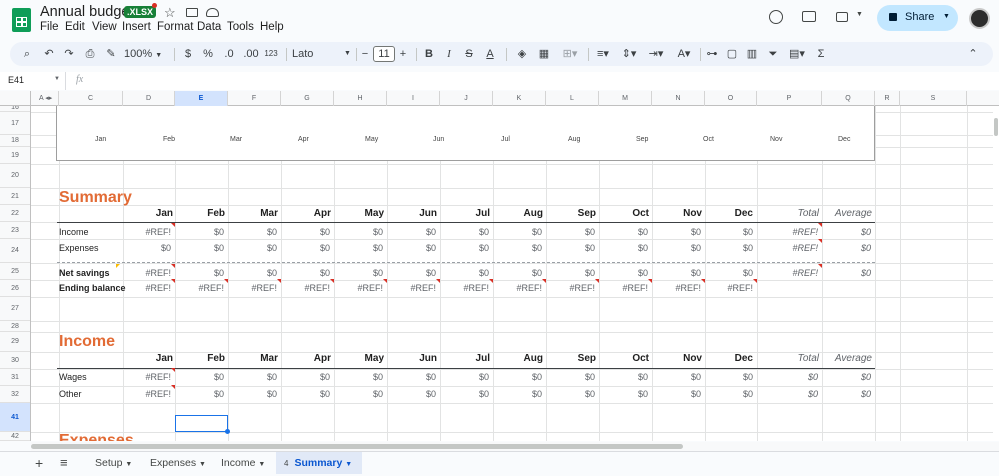  Describe the element at coordinates (149, 98) in the screenshot. I see `column-header-d: D` at that location.